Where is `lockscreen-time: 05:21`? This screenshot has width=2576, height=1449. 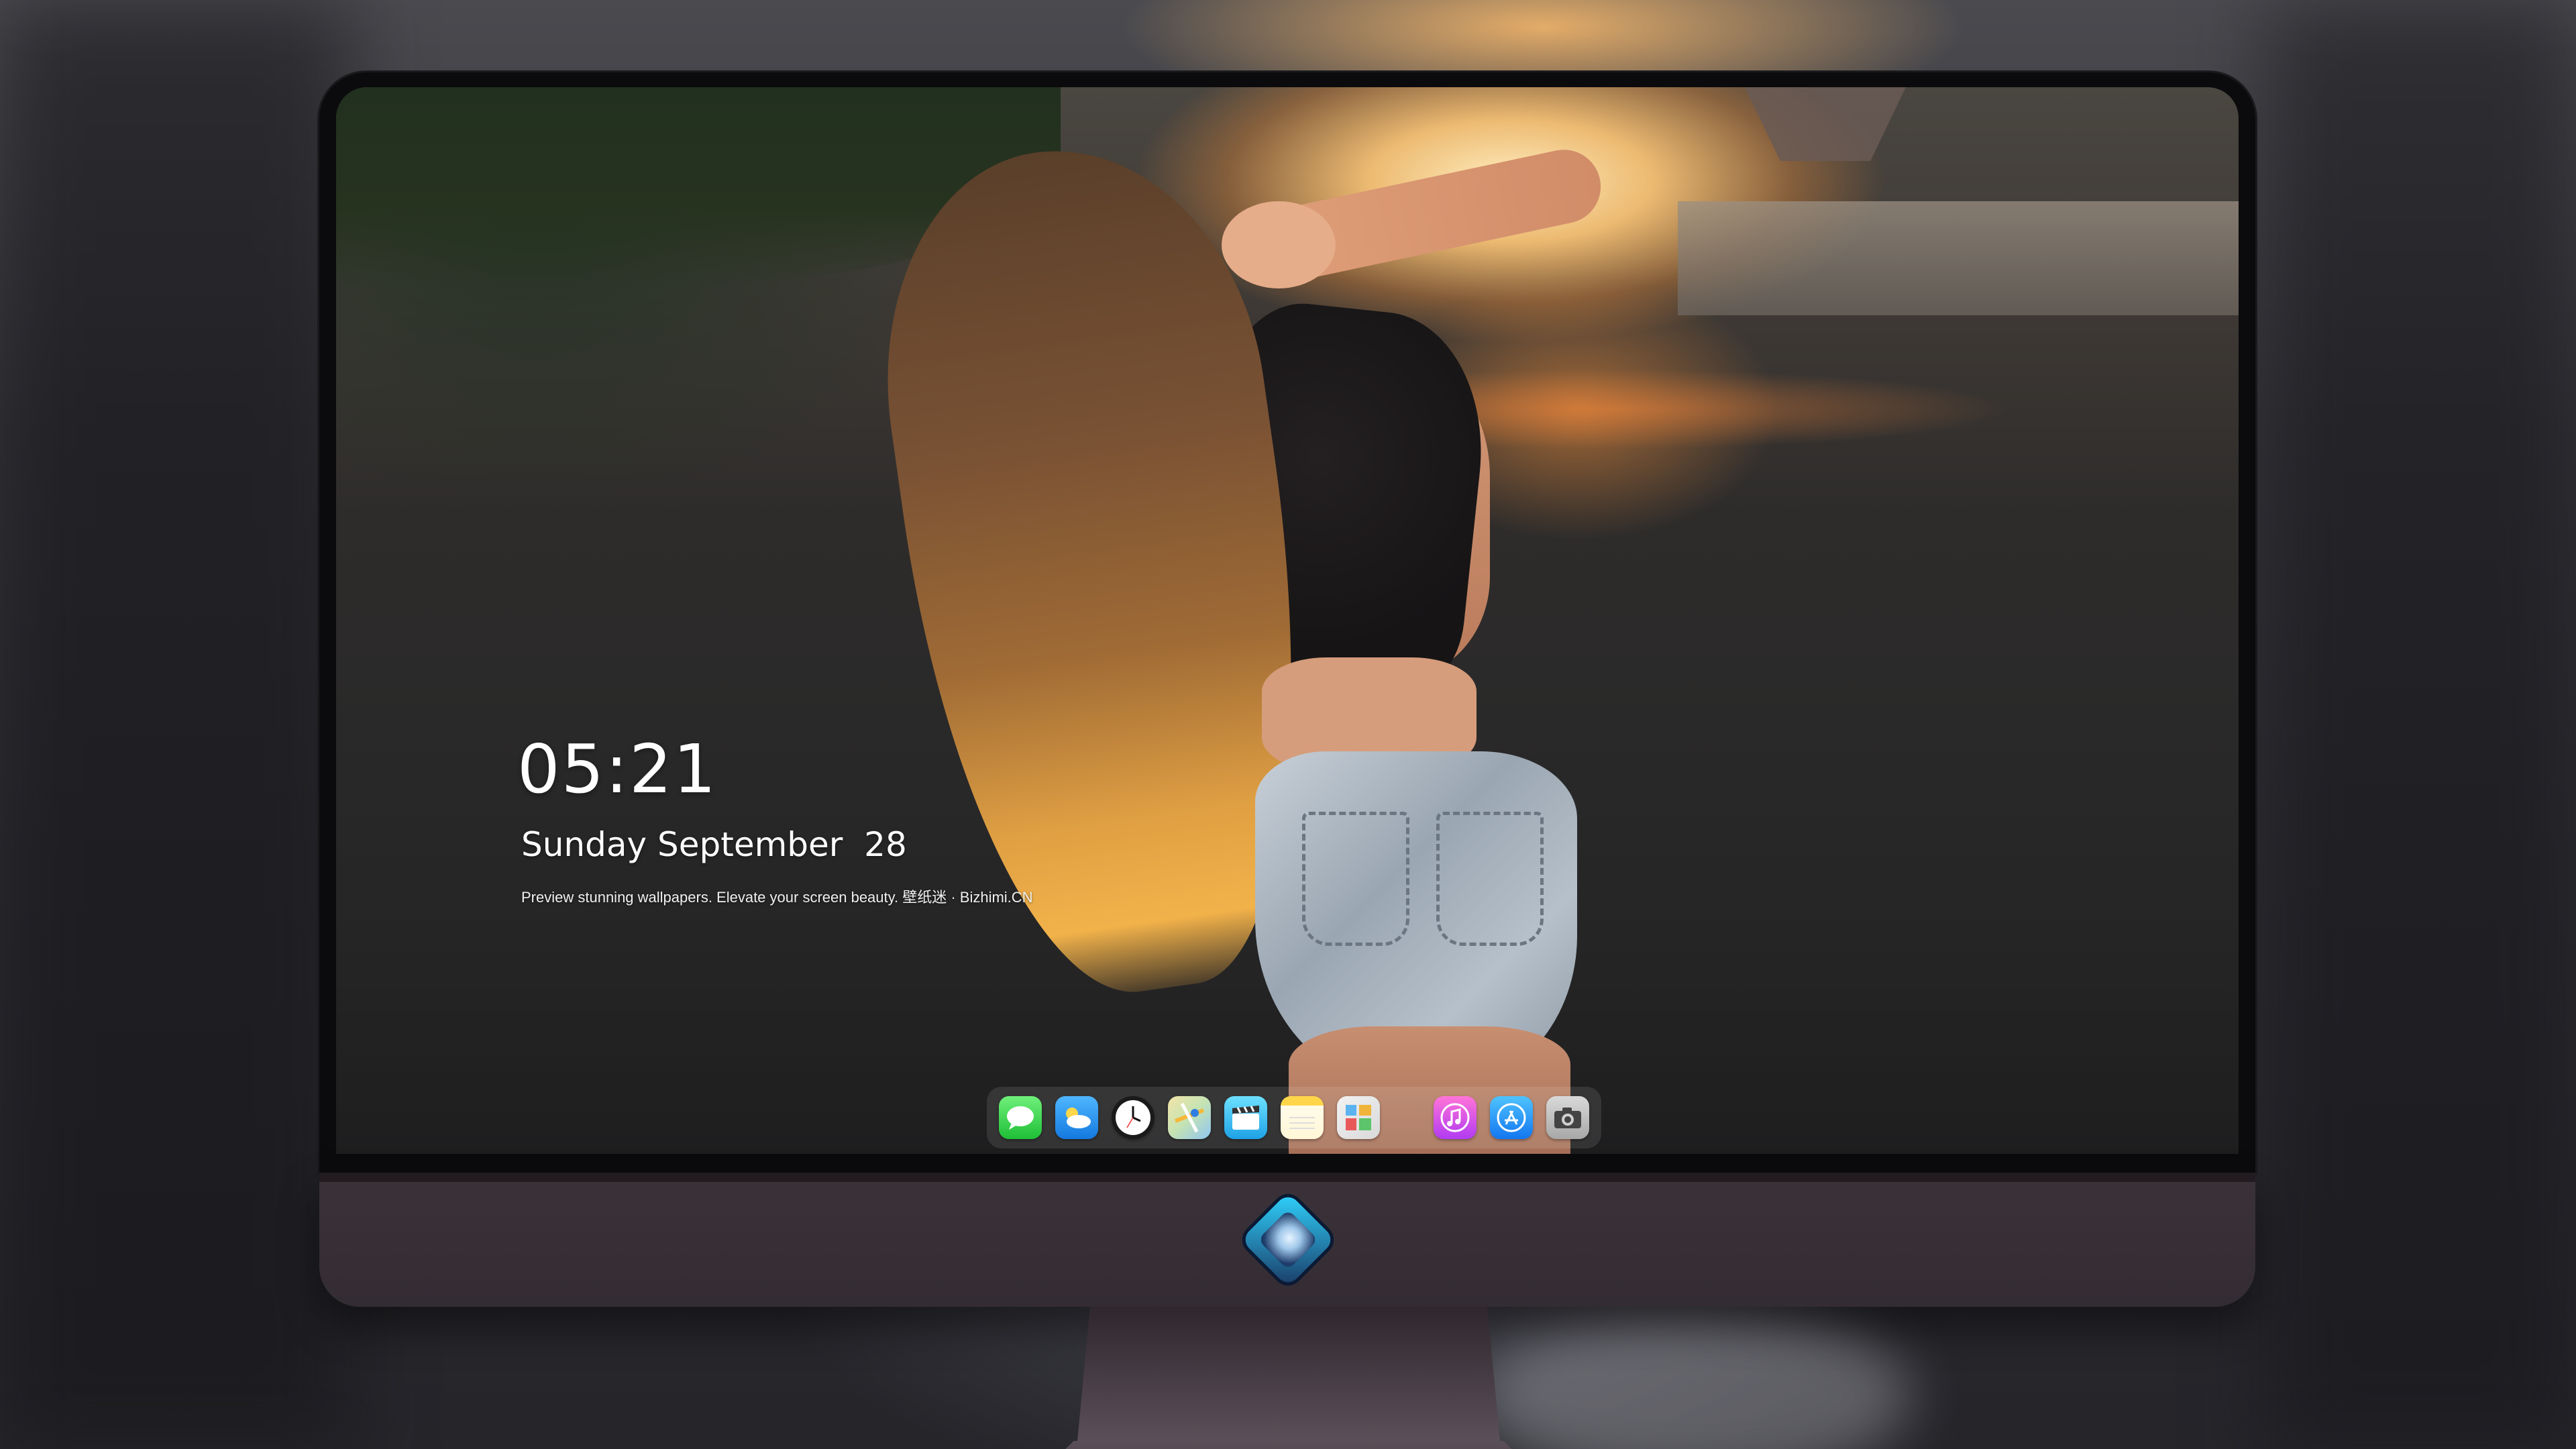 lockscreen-time: 05:21 is located at coordinates (617, 769).